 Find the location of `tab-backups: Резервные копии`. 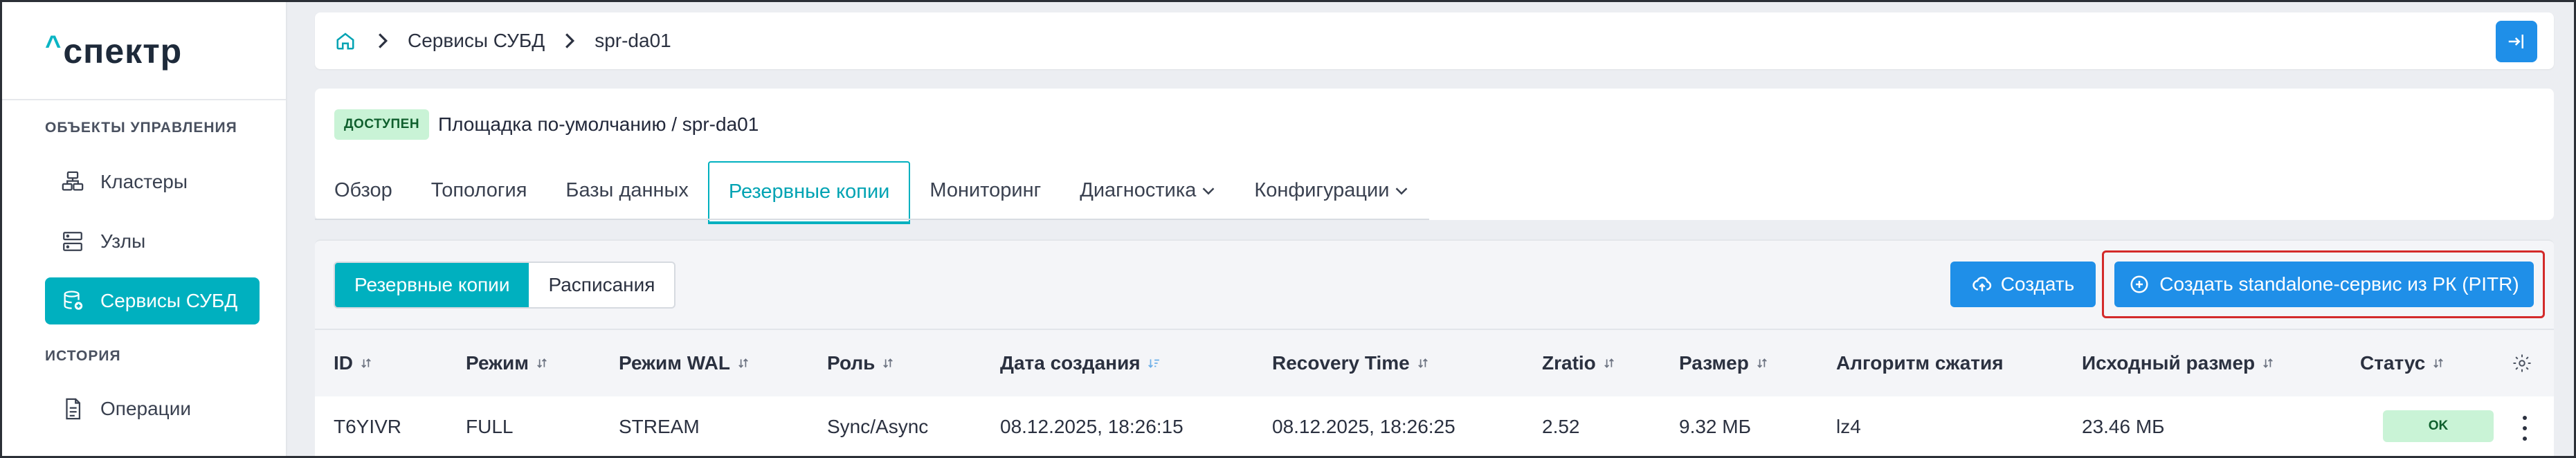

tab-backups: Резервные копии is located at coordinates (809, 192).